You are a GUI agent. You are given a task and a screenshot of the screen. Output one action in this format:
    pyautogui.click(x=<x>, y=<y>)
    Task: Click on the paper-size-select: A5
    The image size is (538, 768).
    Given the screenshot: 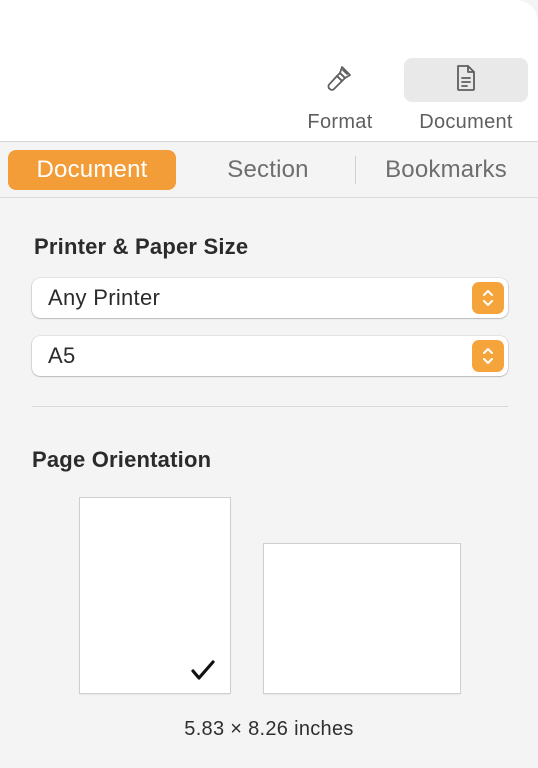 What is the action you would take?
    pyautogui.click(x=270, y=356)
    